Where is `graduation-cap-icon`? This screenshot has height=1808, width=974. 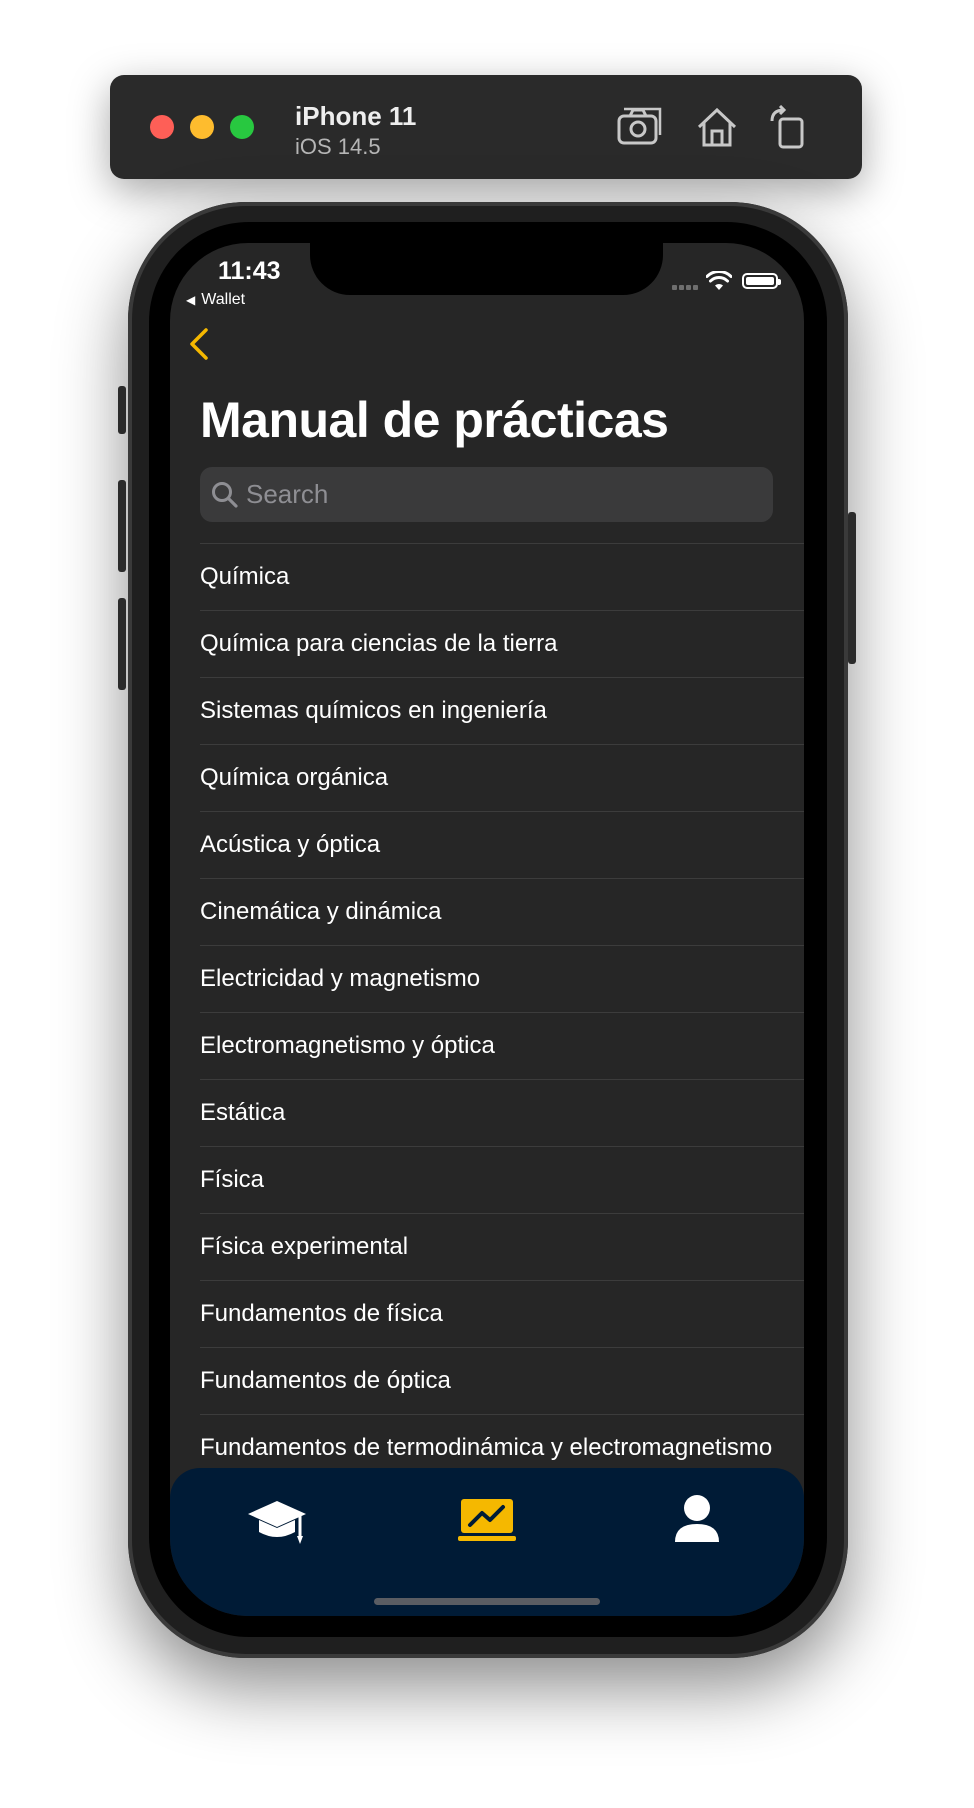
graduation-cap-icon is located at coordinates (277, 1522).